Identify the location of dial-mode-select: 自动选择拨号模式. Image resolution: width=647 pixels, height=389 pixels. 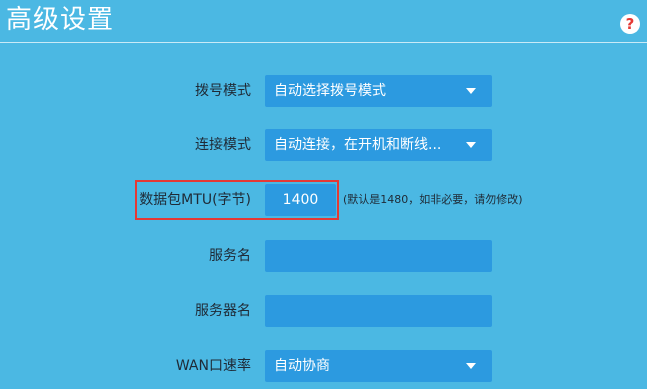
(378, 91).